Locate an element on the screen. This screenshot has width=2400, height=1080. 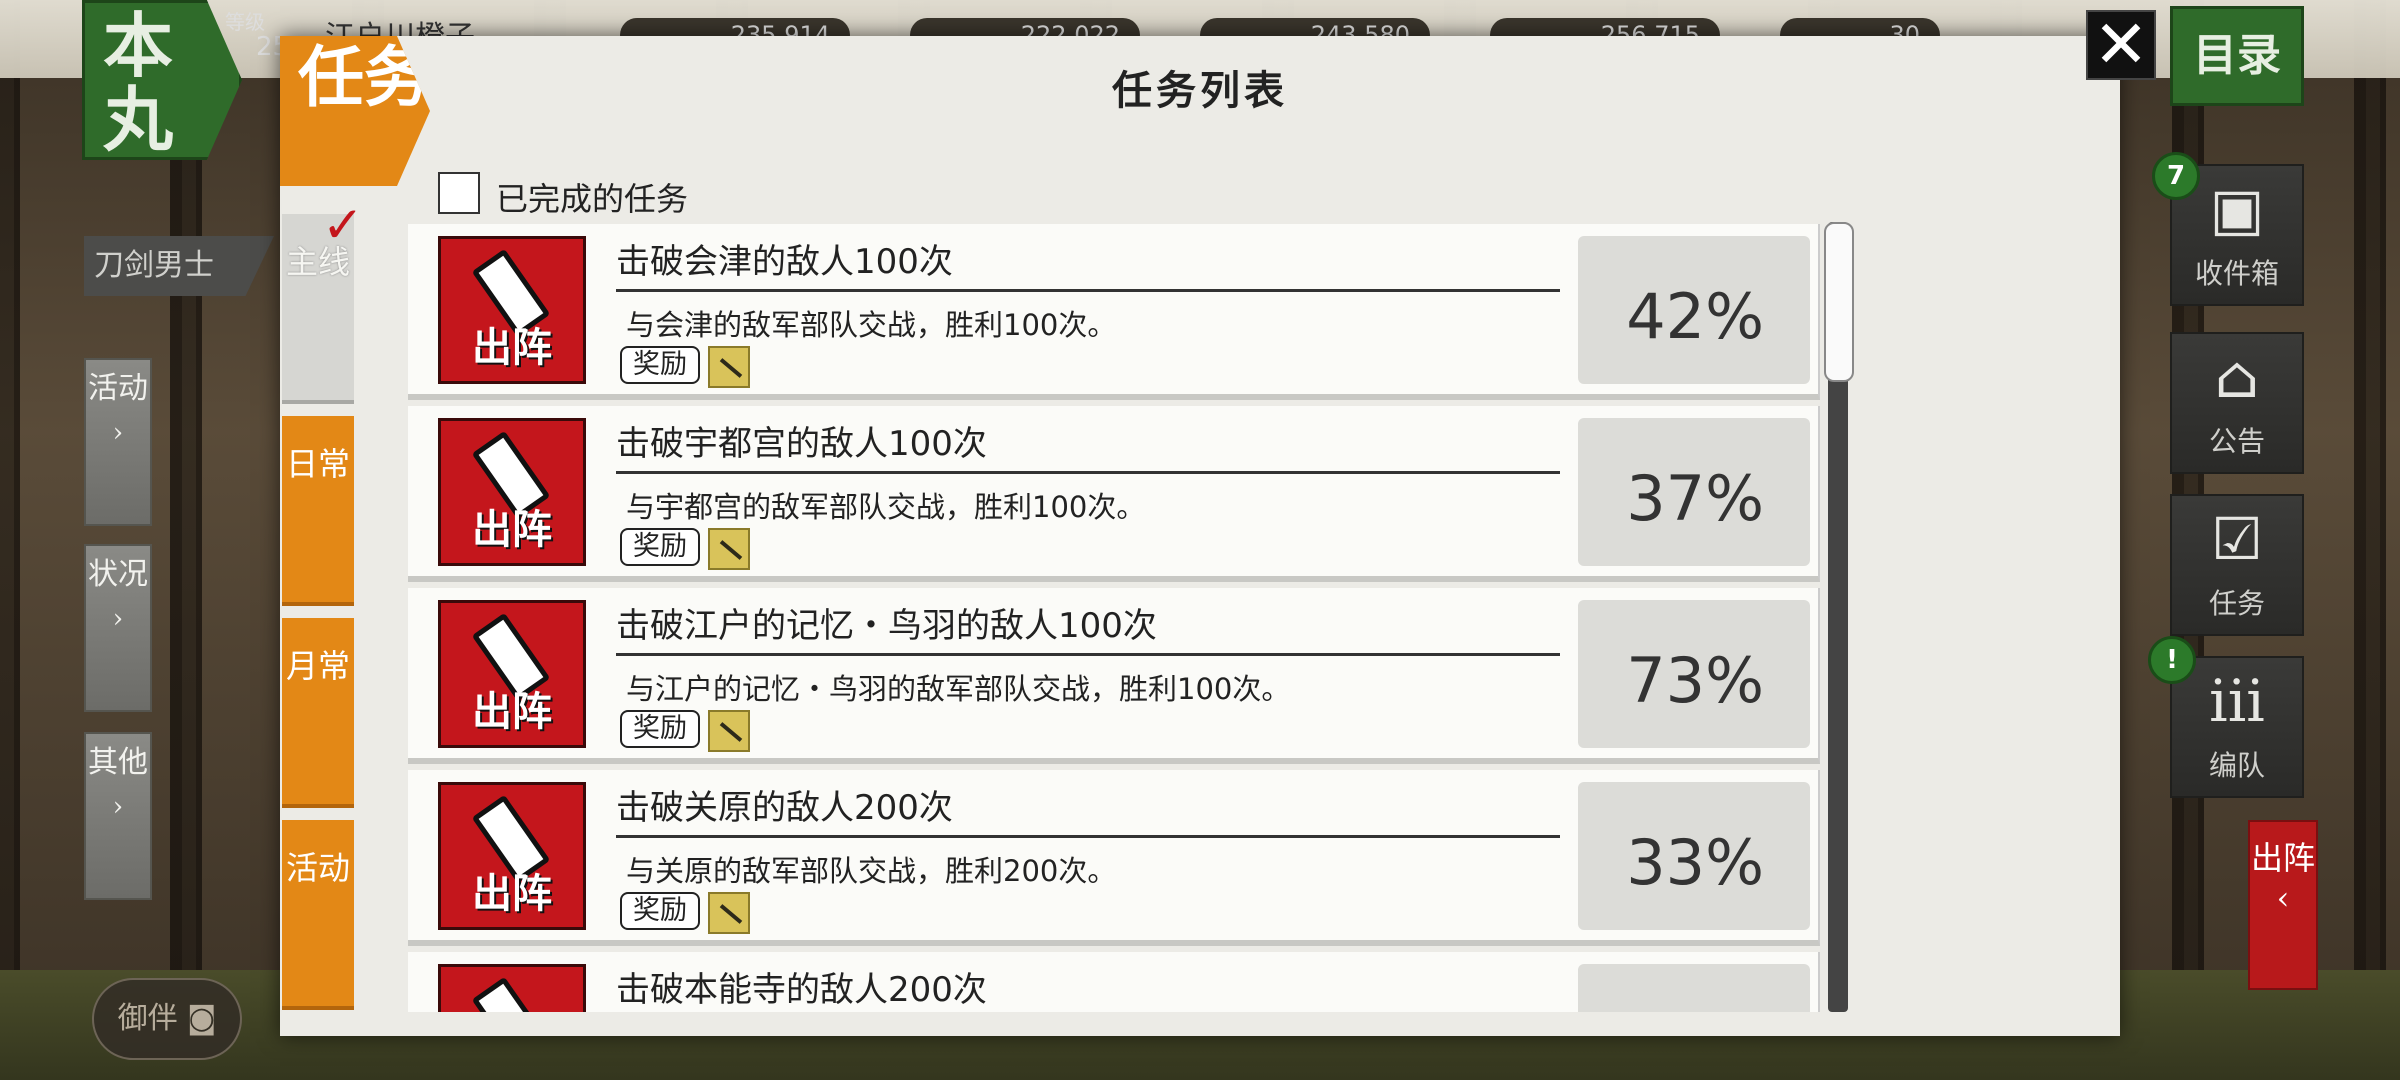
tab-event: 活动 is located at coordinates (318, 915).